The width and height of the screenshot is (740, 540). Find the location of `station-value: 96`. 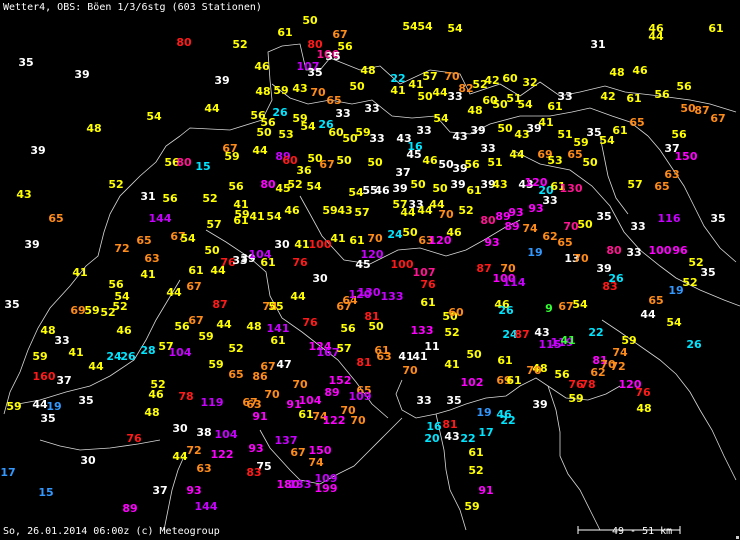

station-value: 96 is located at coordinates (680, 250).